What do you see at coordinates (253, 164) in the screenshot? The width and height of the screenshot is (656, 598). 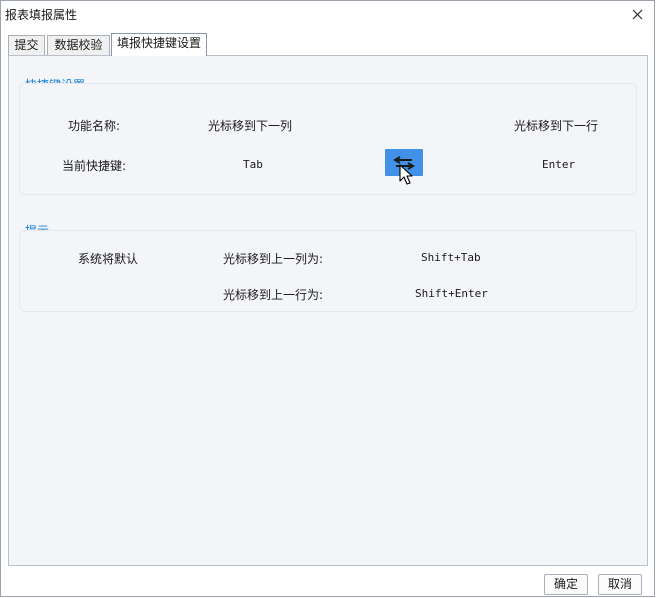 I see `current-shortcut-tab: Tab` at bounding box center [253, 164].